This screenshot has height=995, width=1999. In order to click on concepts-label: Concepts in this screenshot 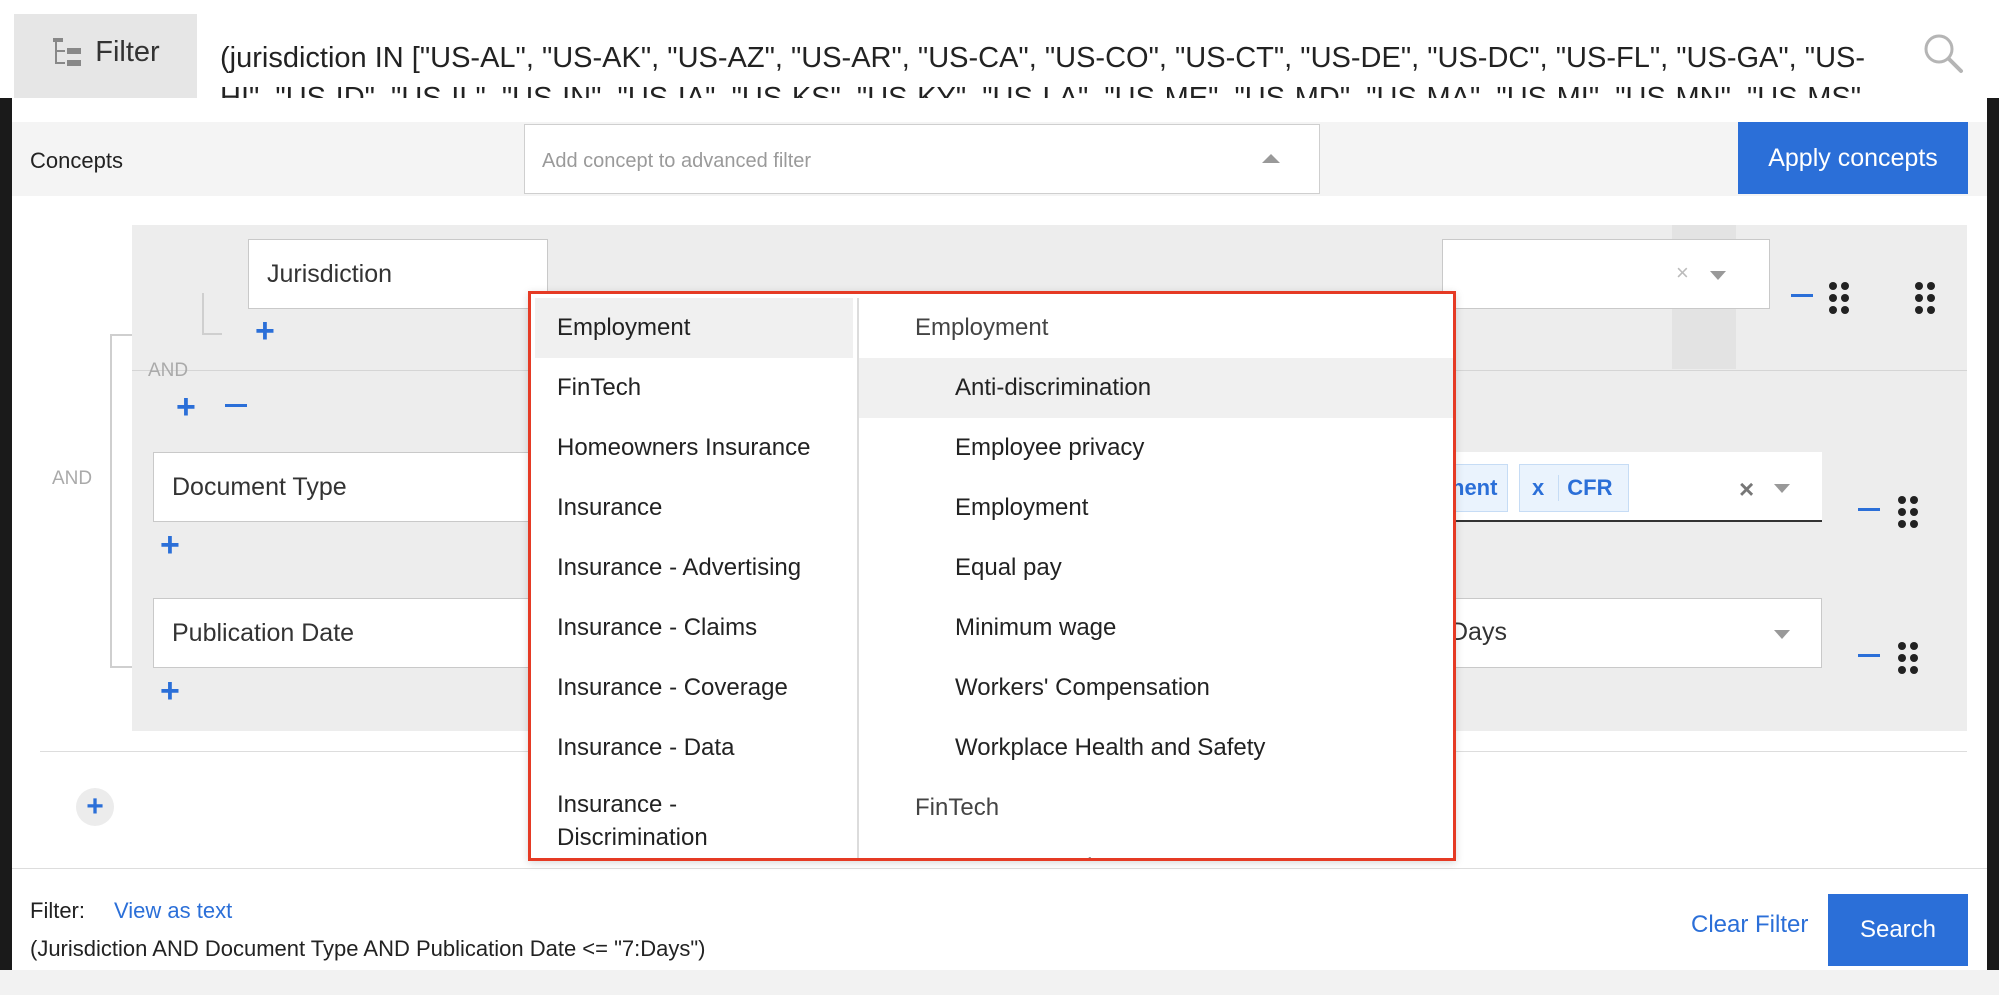, I will do `click(76, 160)`.